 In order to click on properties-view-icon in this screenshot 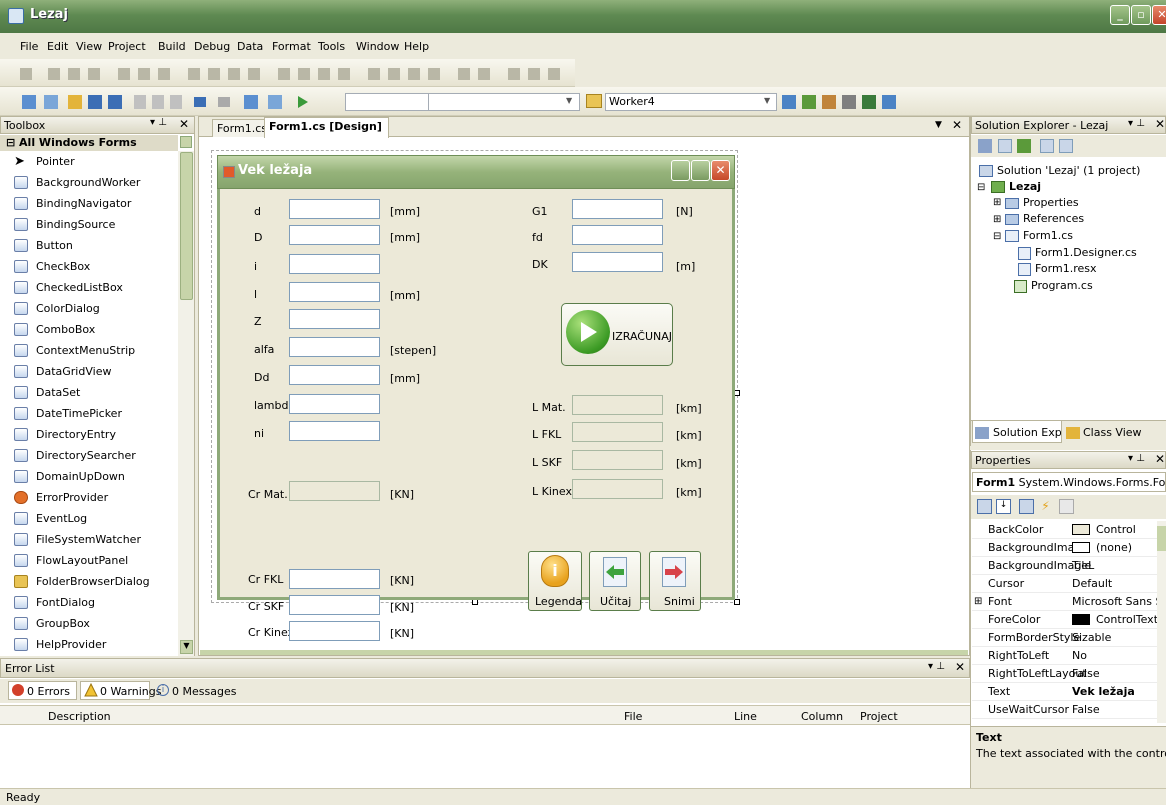, I will do `click(1026, 506)`.